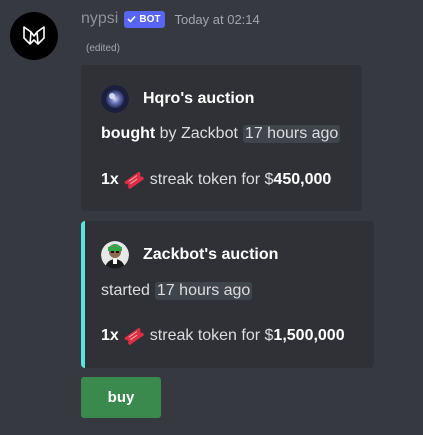 This screenshot has height=435, width=423. Describe the element at coordinates (216, 19) in the screenshot. I see `message-timestamp: Today at 02:14` at that location.